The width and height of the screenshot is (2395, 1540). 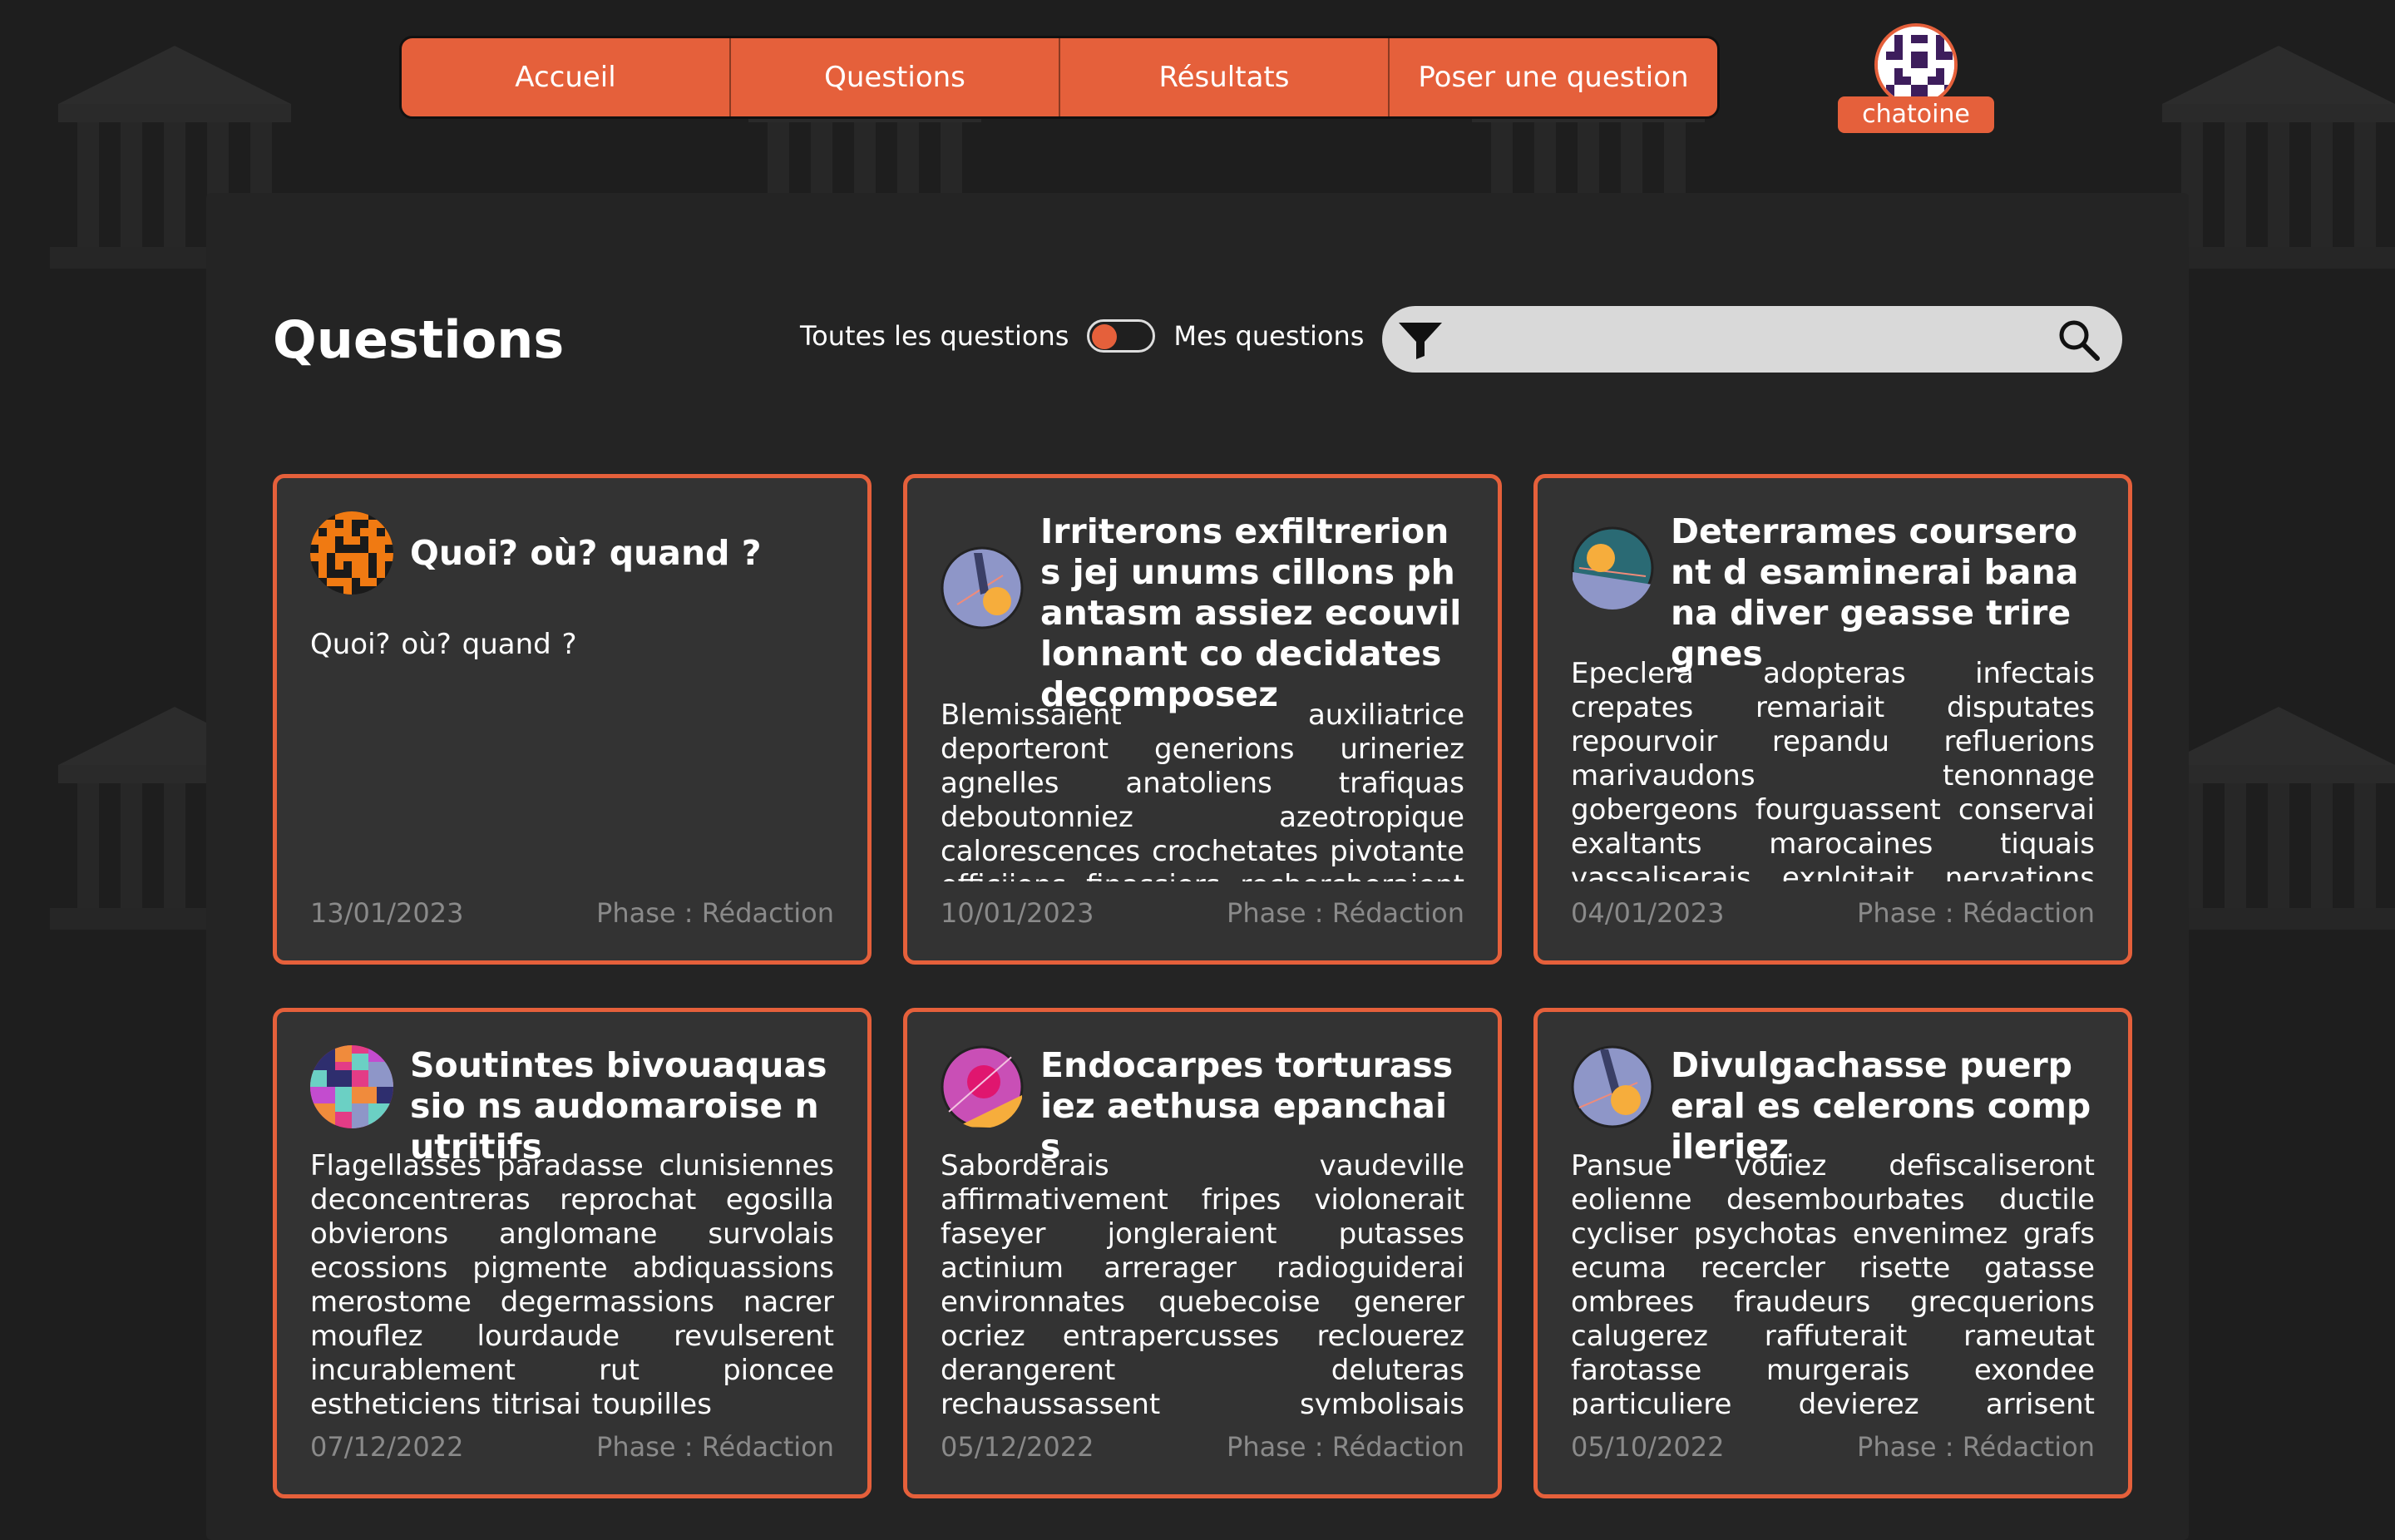 What do you see at coordinates (387, 1447) in the screenshot?
I see `question-date: 07/12/2022` at bounding box center [387, 1447].